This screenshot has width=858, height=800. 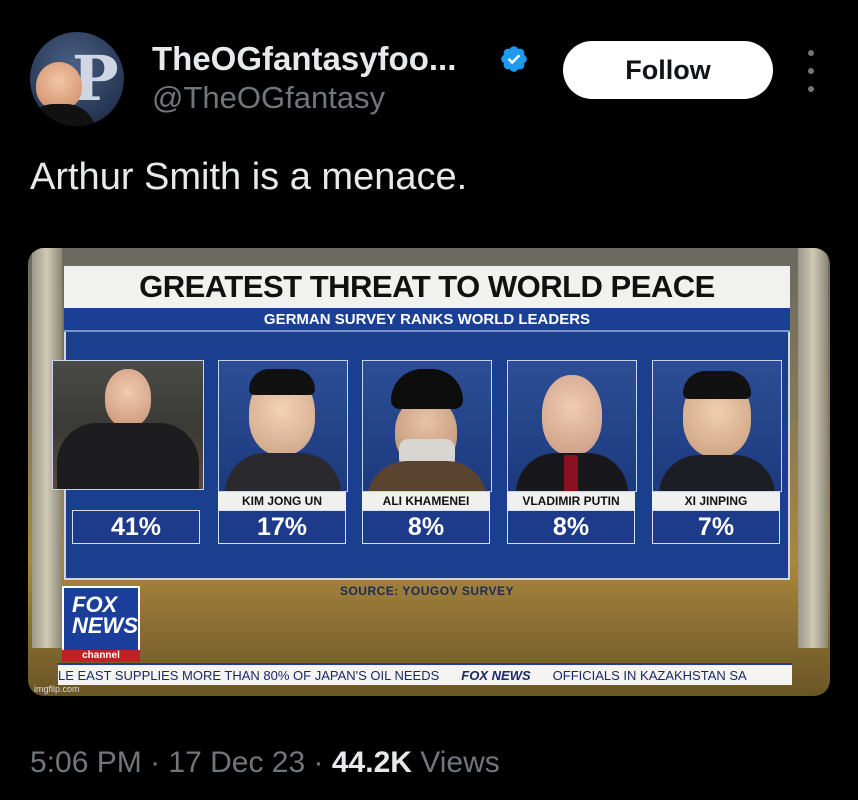 What do you see at coordinates (105, 625) in the screenshot?
I see `logo-line2: NEWS` at bounding box center [105, 625].